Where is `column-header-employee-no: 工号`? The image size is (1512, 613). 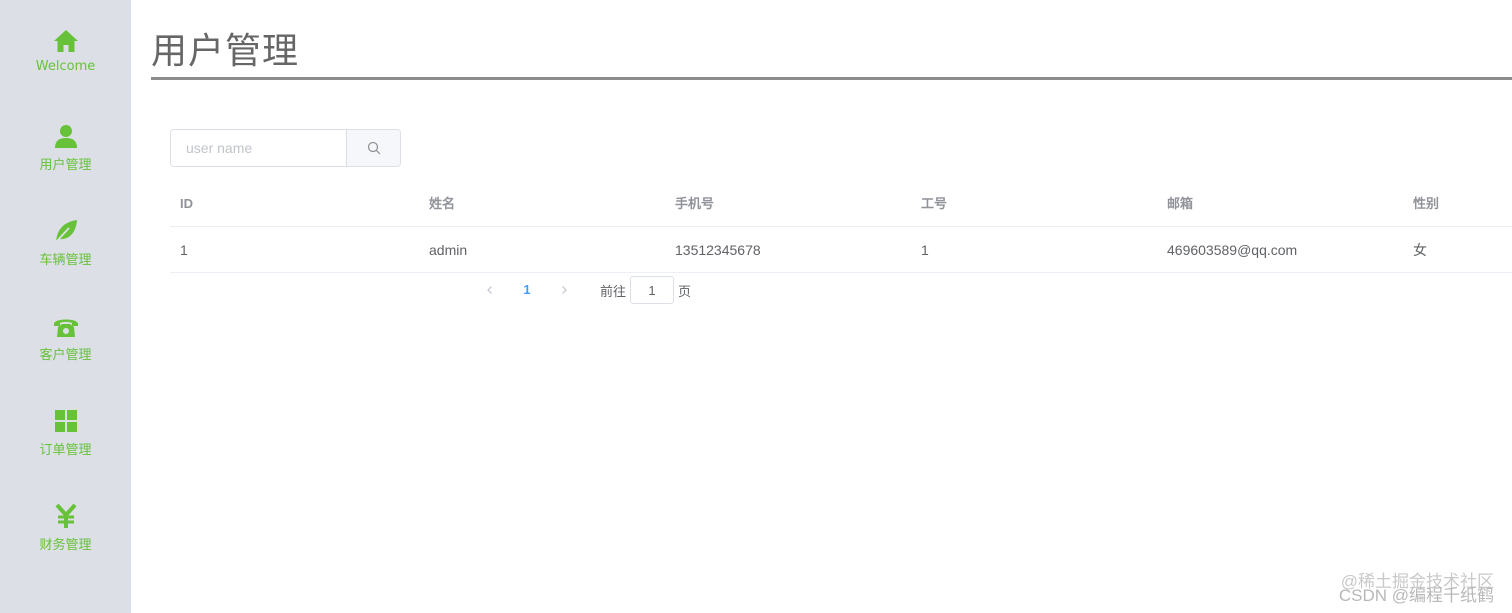 column-header-employee-no: 工号 is located at coordinates (929, 204).